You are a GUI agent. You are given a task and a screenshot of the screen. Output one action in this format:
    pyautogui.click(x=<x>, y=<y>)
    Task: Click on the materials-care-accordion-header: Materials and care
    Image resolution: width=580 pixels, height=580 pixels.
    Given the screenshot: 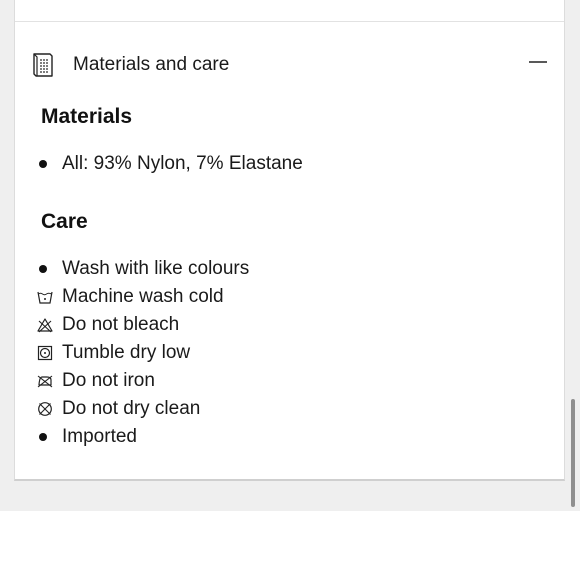 What is the action you would take?
    pyautogui.click(x=289, y=65)
    